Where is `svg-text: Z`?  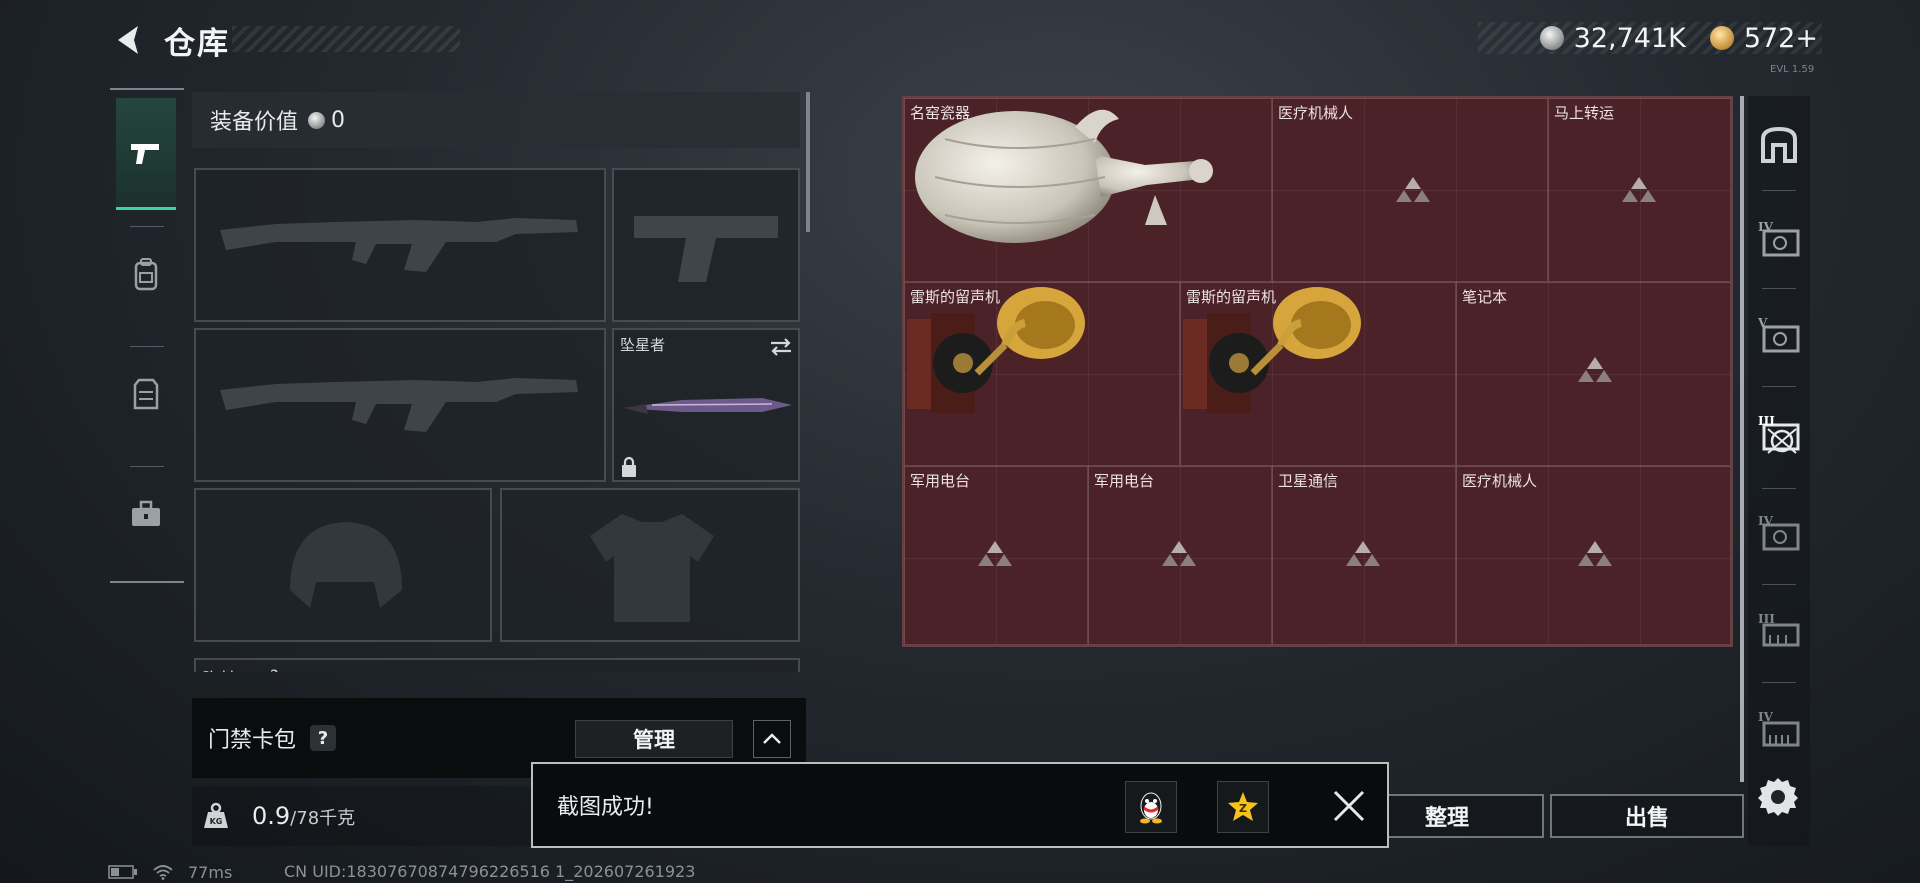
svg-text: Z is located at coordinates (1243, 808).